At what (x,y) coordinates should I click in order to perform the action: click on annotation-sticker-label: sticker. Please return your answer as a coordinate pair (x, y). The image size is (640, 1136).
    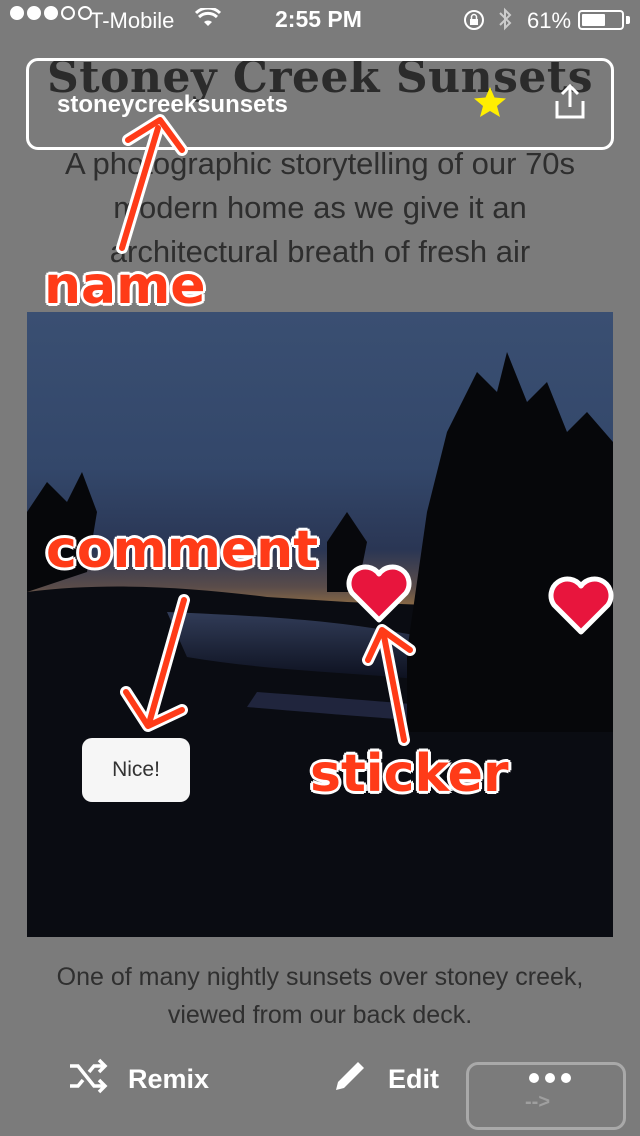
    Looking at the image, I should click on (409, 774).